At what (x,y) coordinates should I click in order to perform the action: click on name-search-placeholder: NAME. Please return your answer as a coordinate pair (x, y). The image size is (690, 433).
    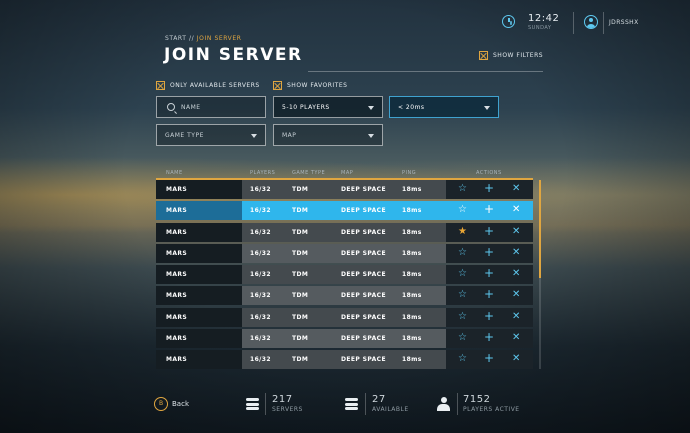
    Looking at the image, I should click on (191, 107).